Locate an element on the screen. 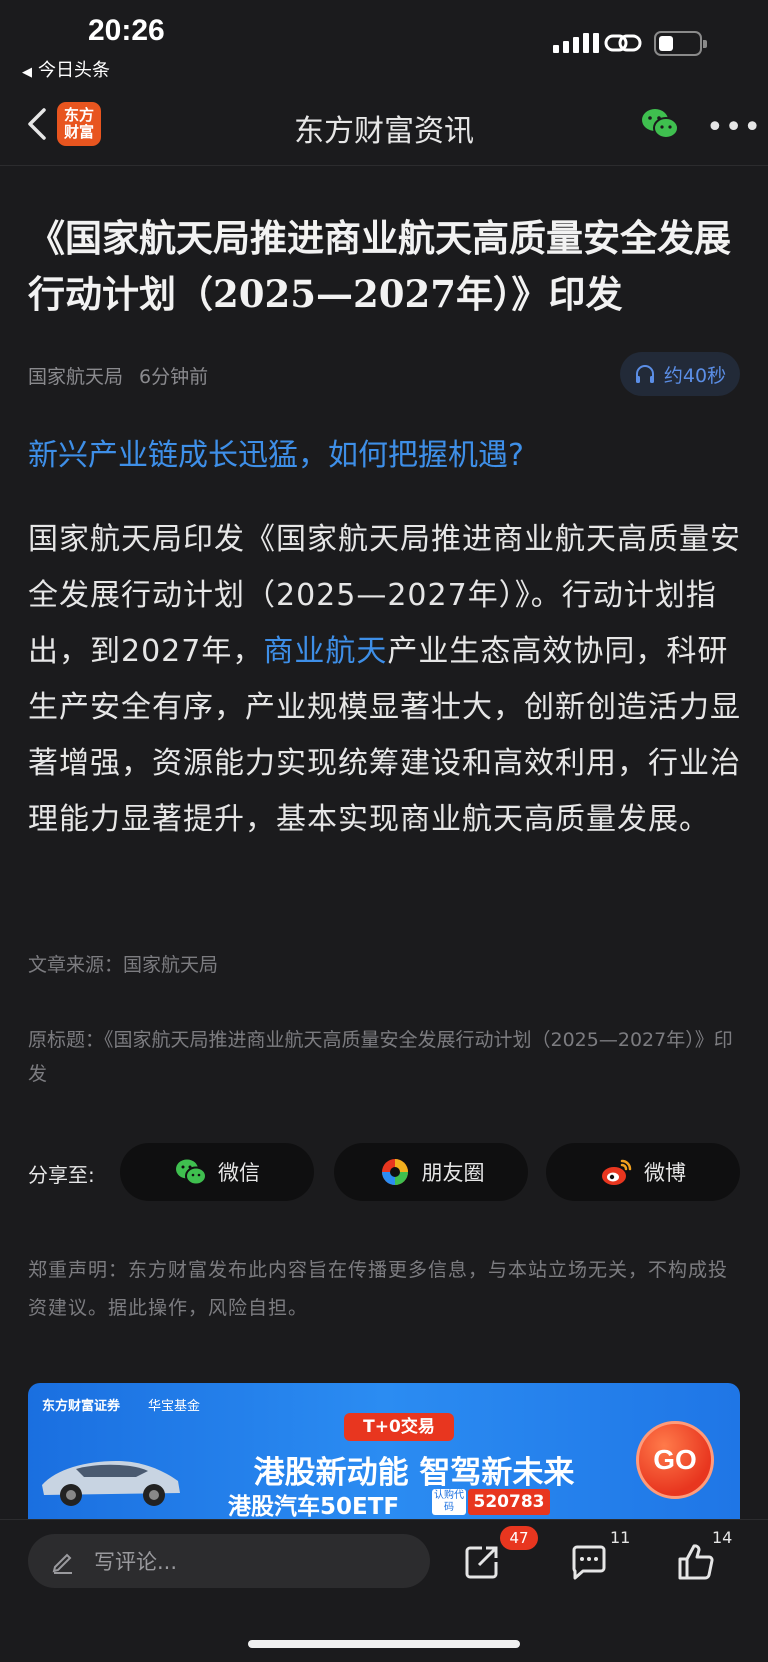  article-author: 国家航天局 is located at coordinates (75, 377).